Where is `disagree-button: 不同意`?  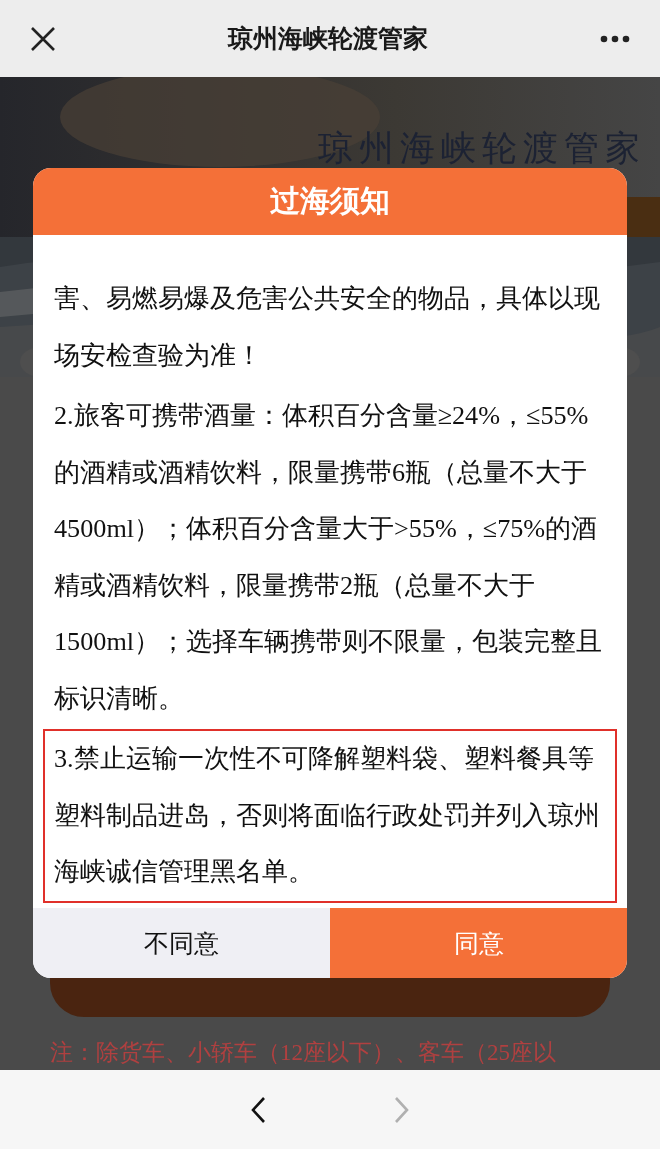
disagree-button: 不同意 is located at coordinates (181, 943).